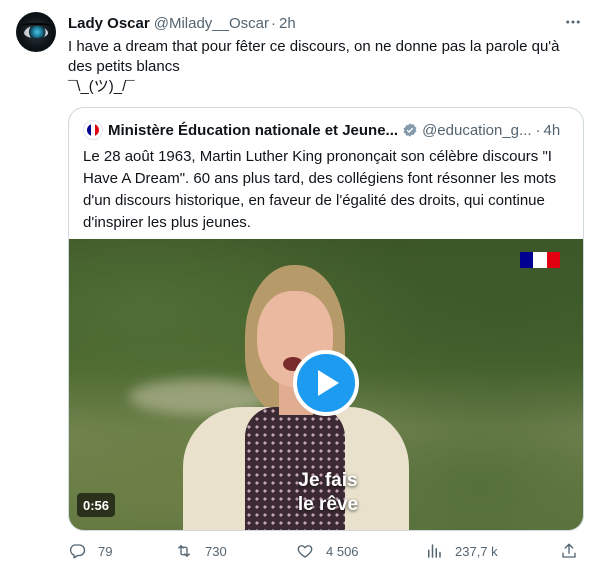 This screenshot has width=600, height=574. I want to click on action-bar: 79 730 4 506 237,7 k, so click(326, 551).